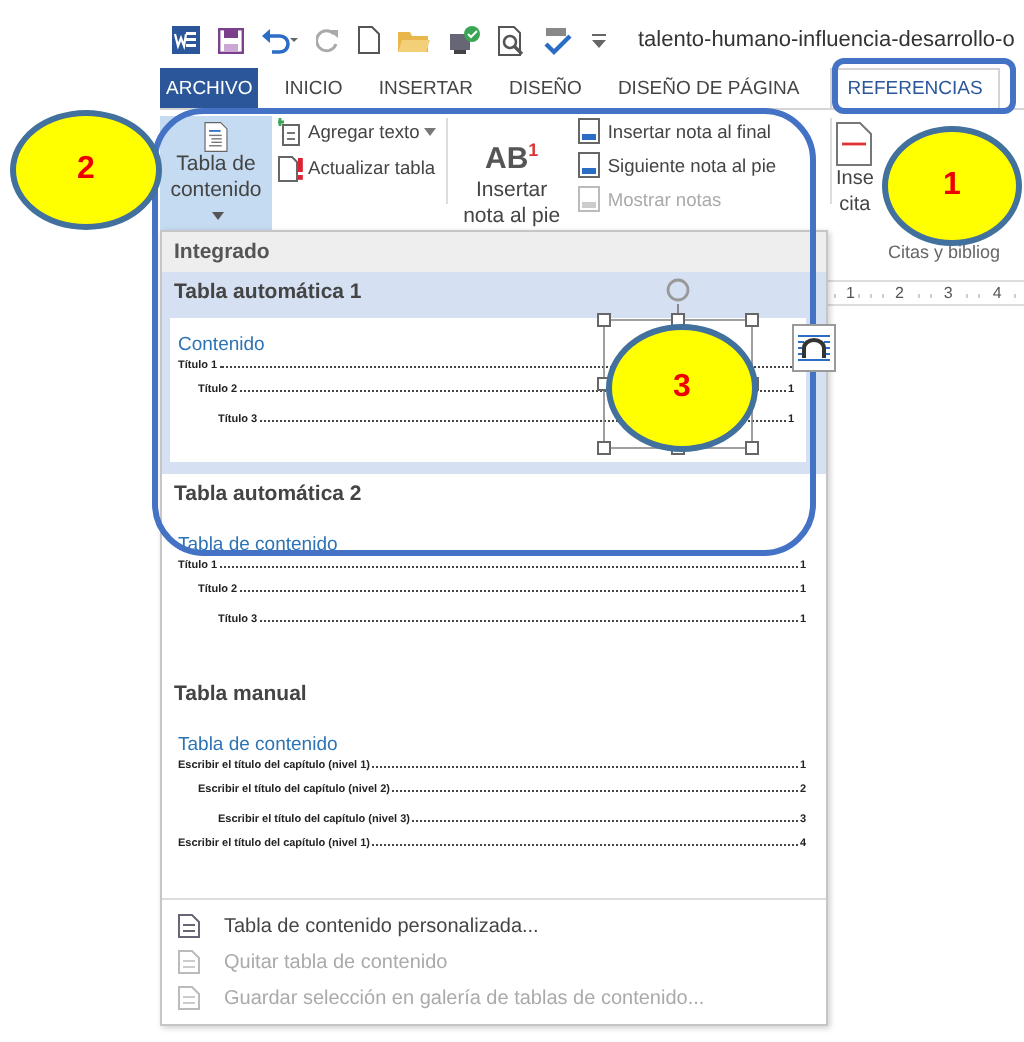 This screenshot has height=1042, width=1024. What do you see at coordinates (357, 132) in the screenshot?
I see `ribbon-command: Agregar texto` at bounding box center [357, 132].